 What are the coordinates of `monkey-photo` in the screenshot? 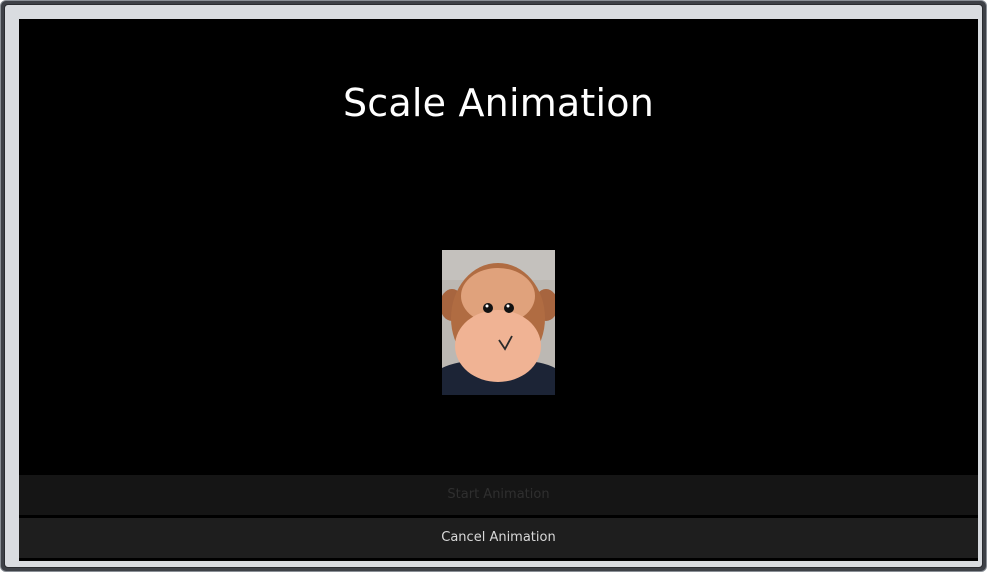 It's located at (498, 322).